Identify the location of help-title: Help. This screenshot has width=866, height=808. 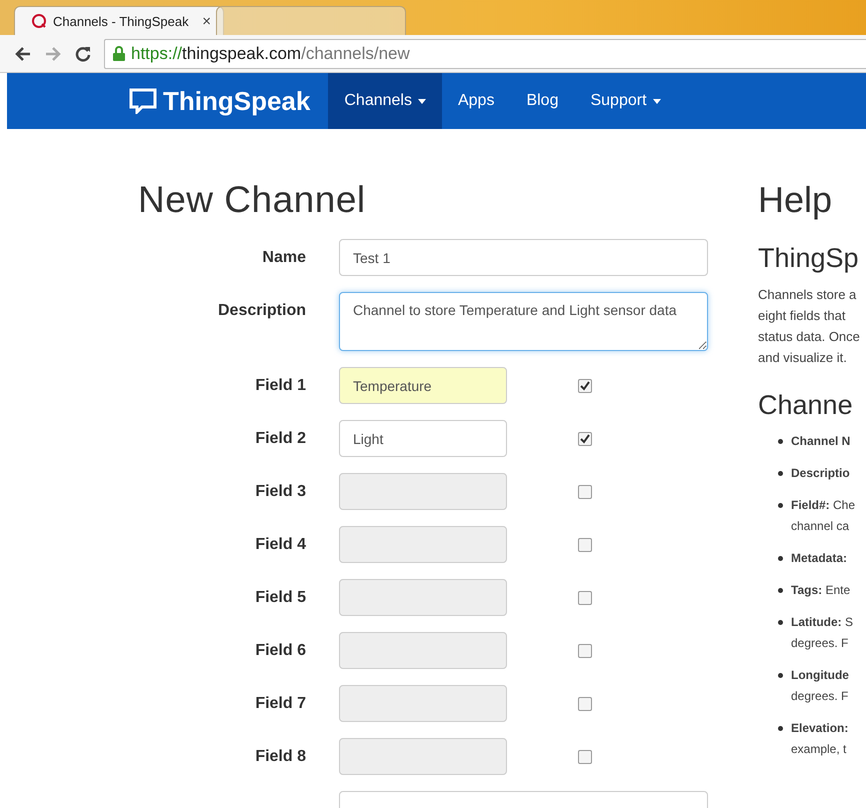
(796, 200).